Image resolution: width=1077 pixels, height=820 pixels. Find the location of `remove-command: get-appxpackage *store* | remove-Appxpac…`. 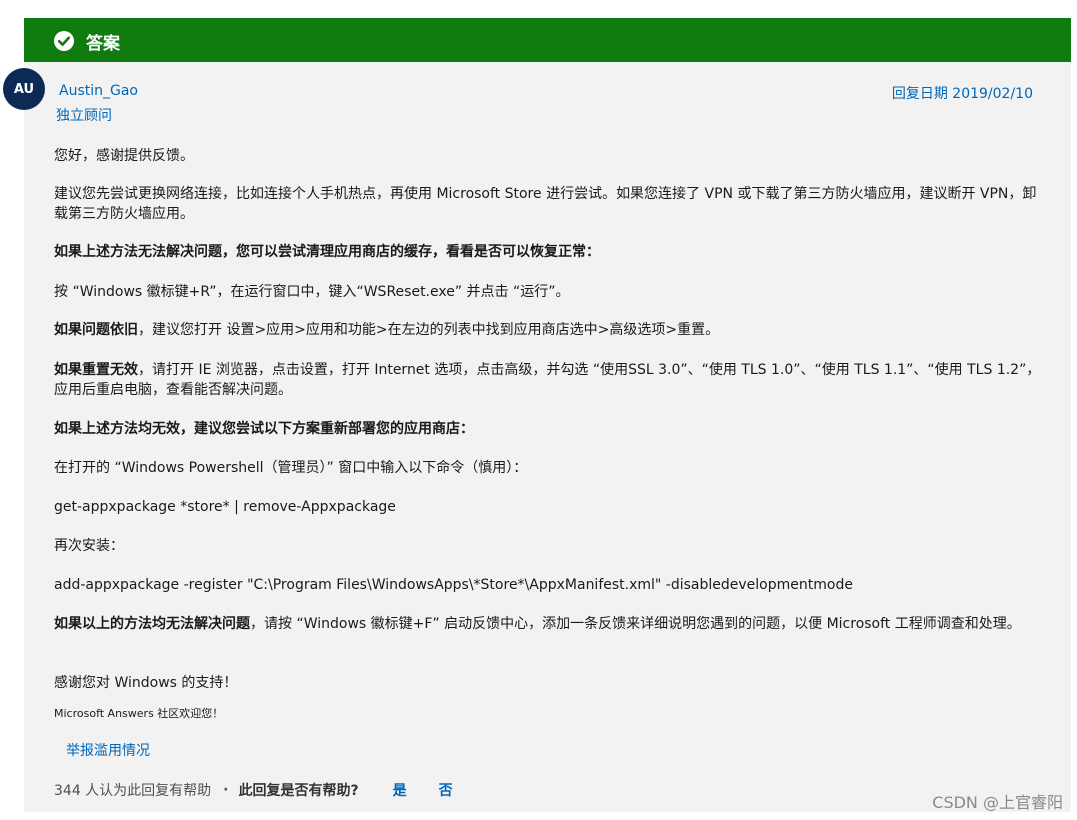

remove-command: get-appxpackage *store* | remove-Appxpac… is located at coordinates (225, 507).